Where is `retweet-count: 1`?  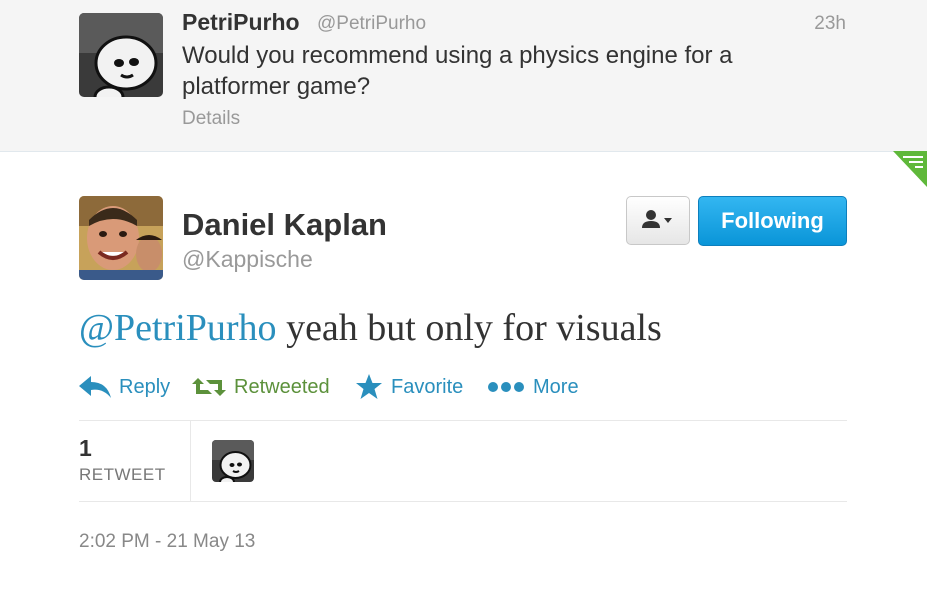 retweet-count: 1 is located at coordinates (85, 448).